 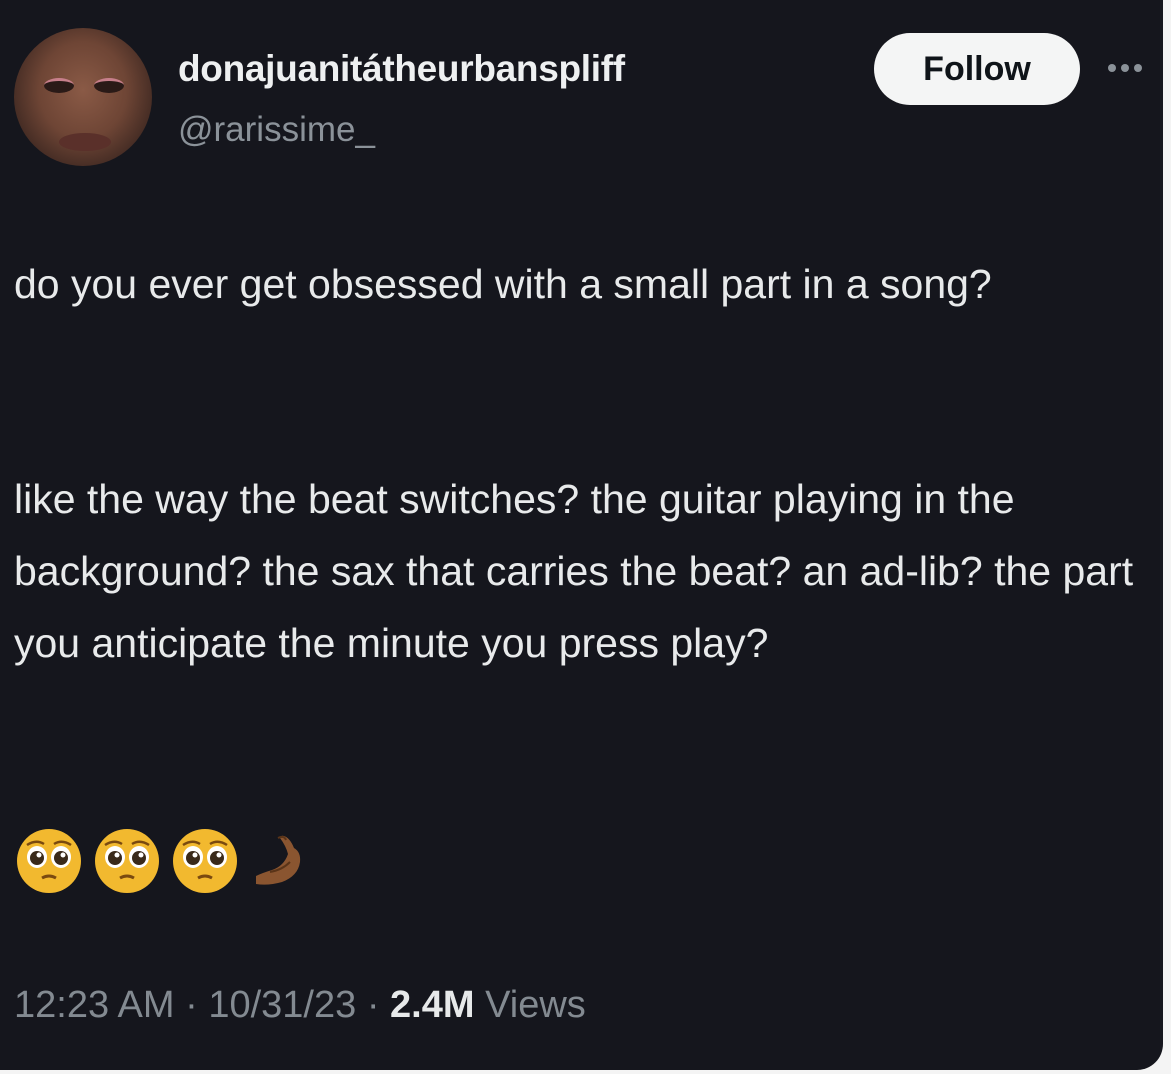 I want to click on pinched-fingers-icon, so click(x=278, y=860).